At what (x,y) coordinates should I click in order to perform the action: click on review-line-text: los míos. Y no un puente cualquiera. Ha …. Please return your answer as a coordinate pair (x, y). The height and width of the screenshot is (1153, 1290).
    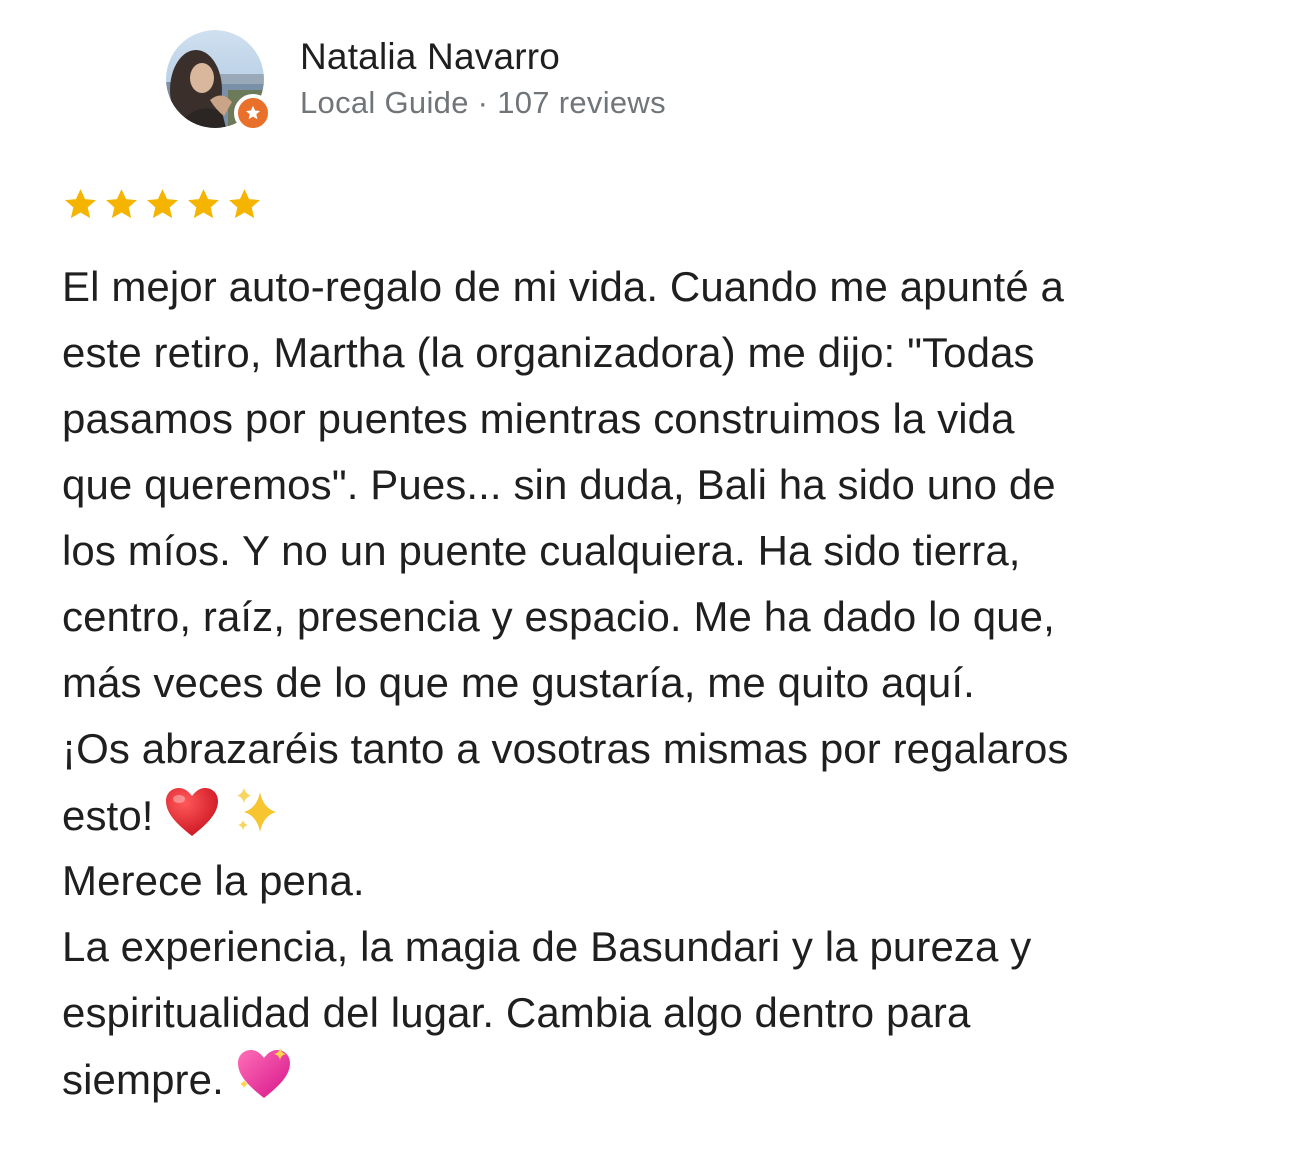
    Looking at the image, I should click on (541, 550).